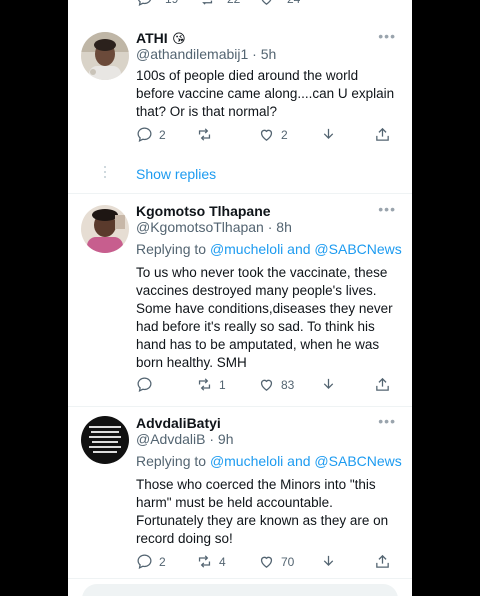  What do you see at coordinates (276, 384) in the screenshot?
I see `like-button: 83` at bounding box center [276, 384].